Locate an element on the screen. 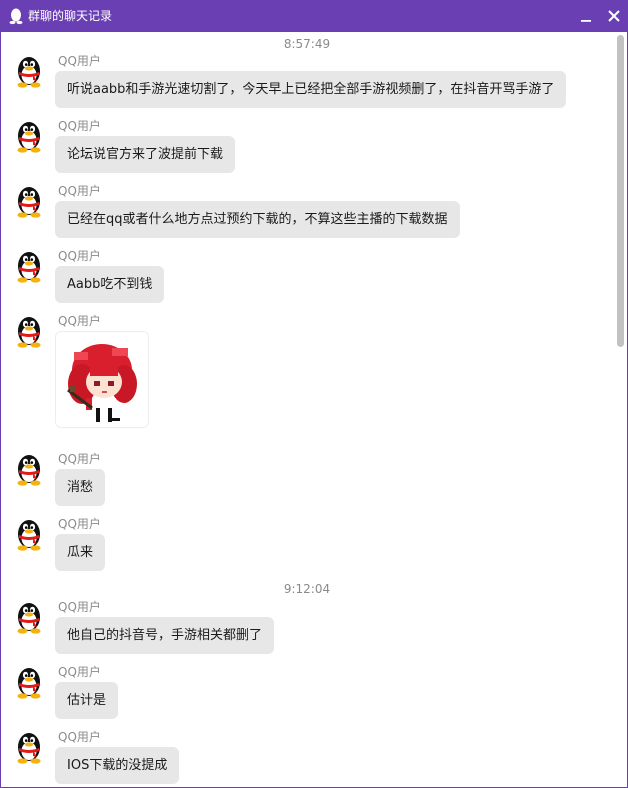  message-bubble: IOS下载的没提成 is located at coordinates (117, 765).